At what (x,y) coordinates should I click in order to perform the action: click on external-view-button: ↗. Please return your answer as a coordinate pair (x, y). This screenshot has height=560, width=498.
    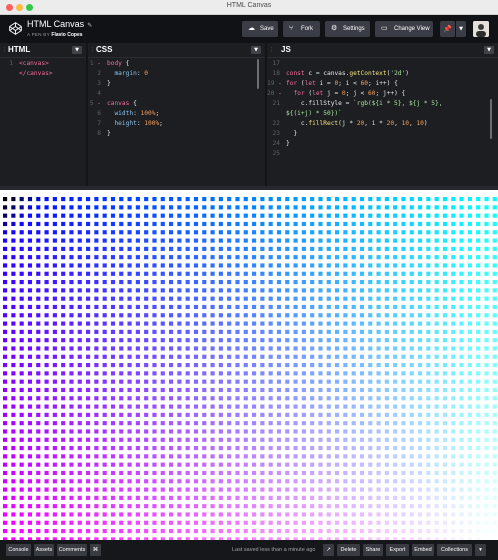
    Looking at the image, I should click on (328, 550).